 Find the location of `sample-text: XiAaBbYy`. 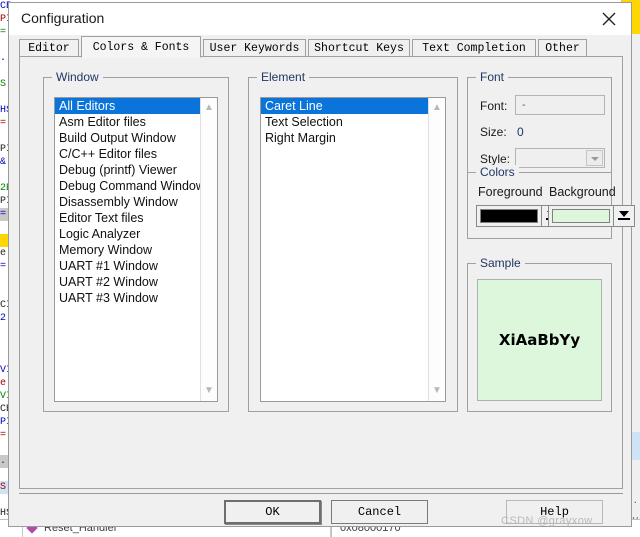

sample-text: XiAaBbYy is located at coordinates (539, 340).